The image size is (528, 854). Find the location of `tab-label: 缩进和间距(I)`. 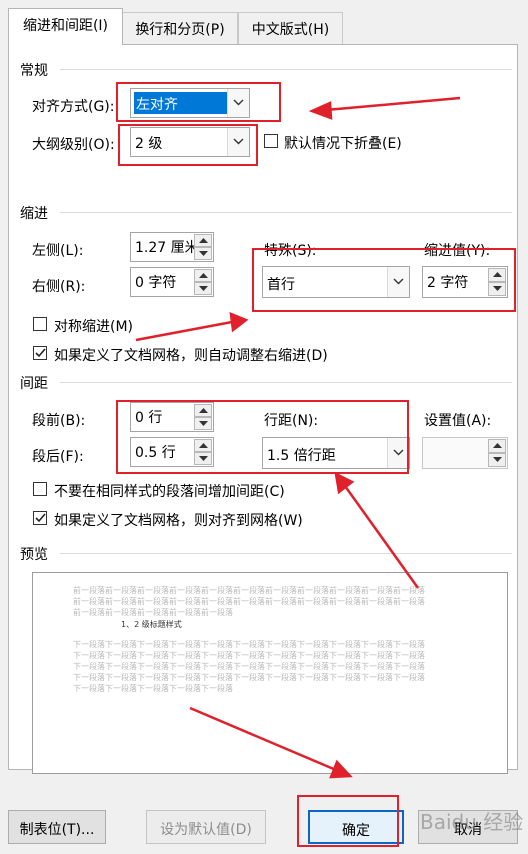

tab-label: 缩进和间距(I) is located at coordinates (65, 26).